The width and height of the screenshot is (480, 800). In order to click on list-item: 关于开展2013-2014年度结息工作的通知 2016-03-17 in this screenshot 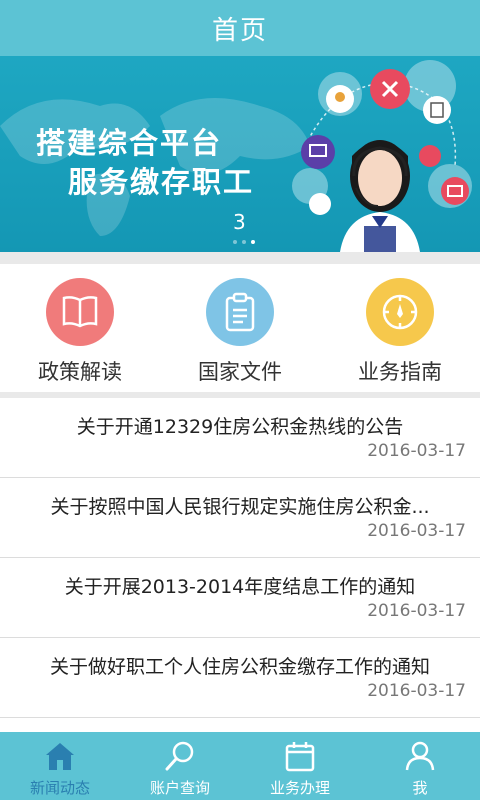, I will do `click(240, 598)`.